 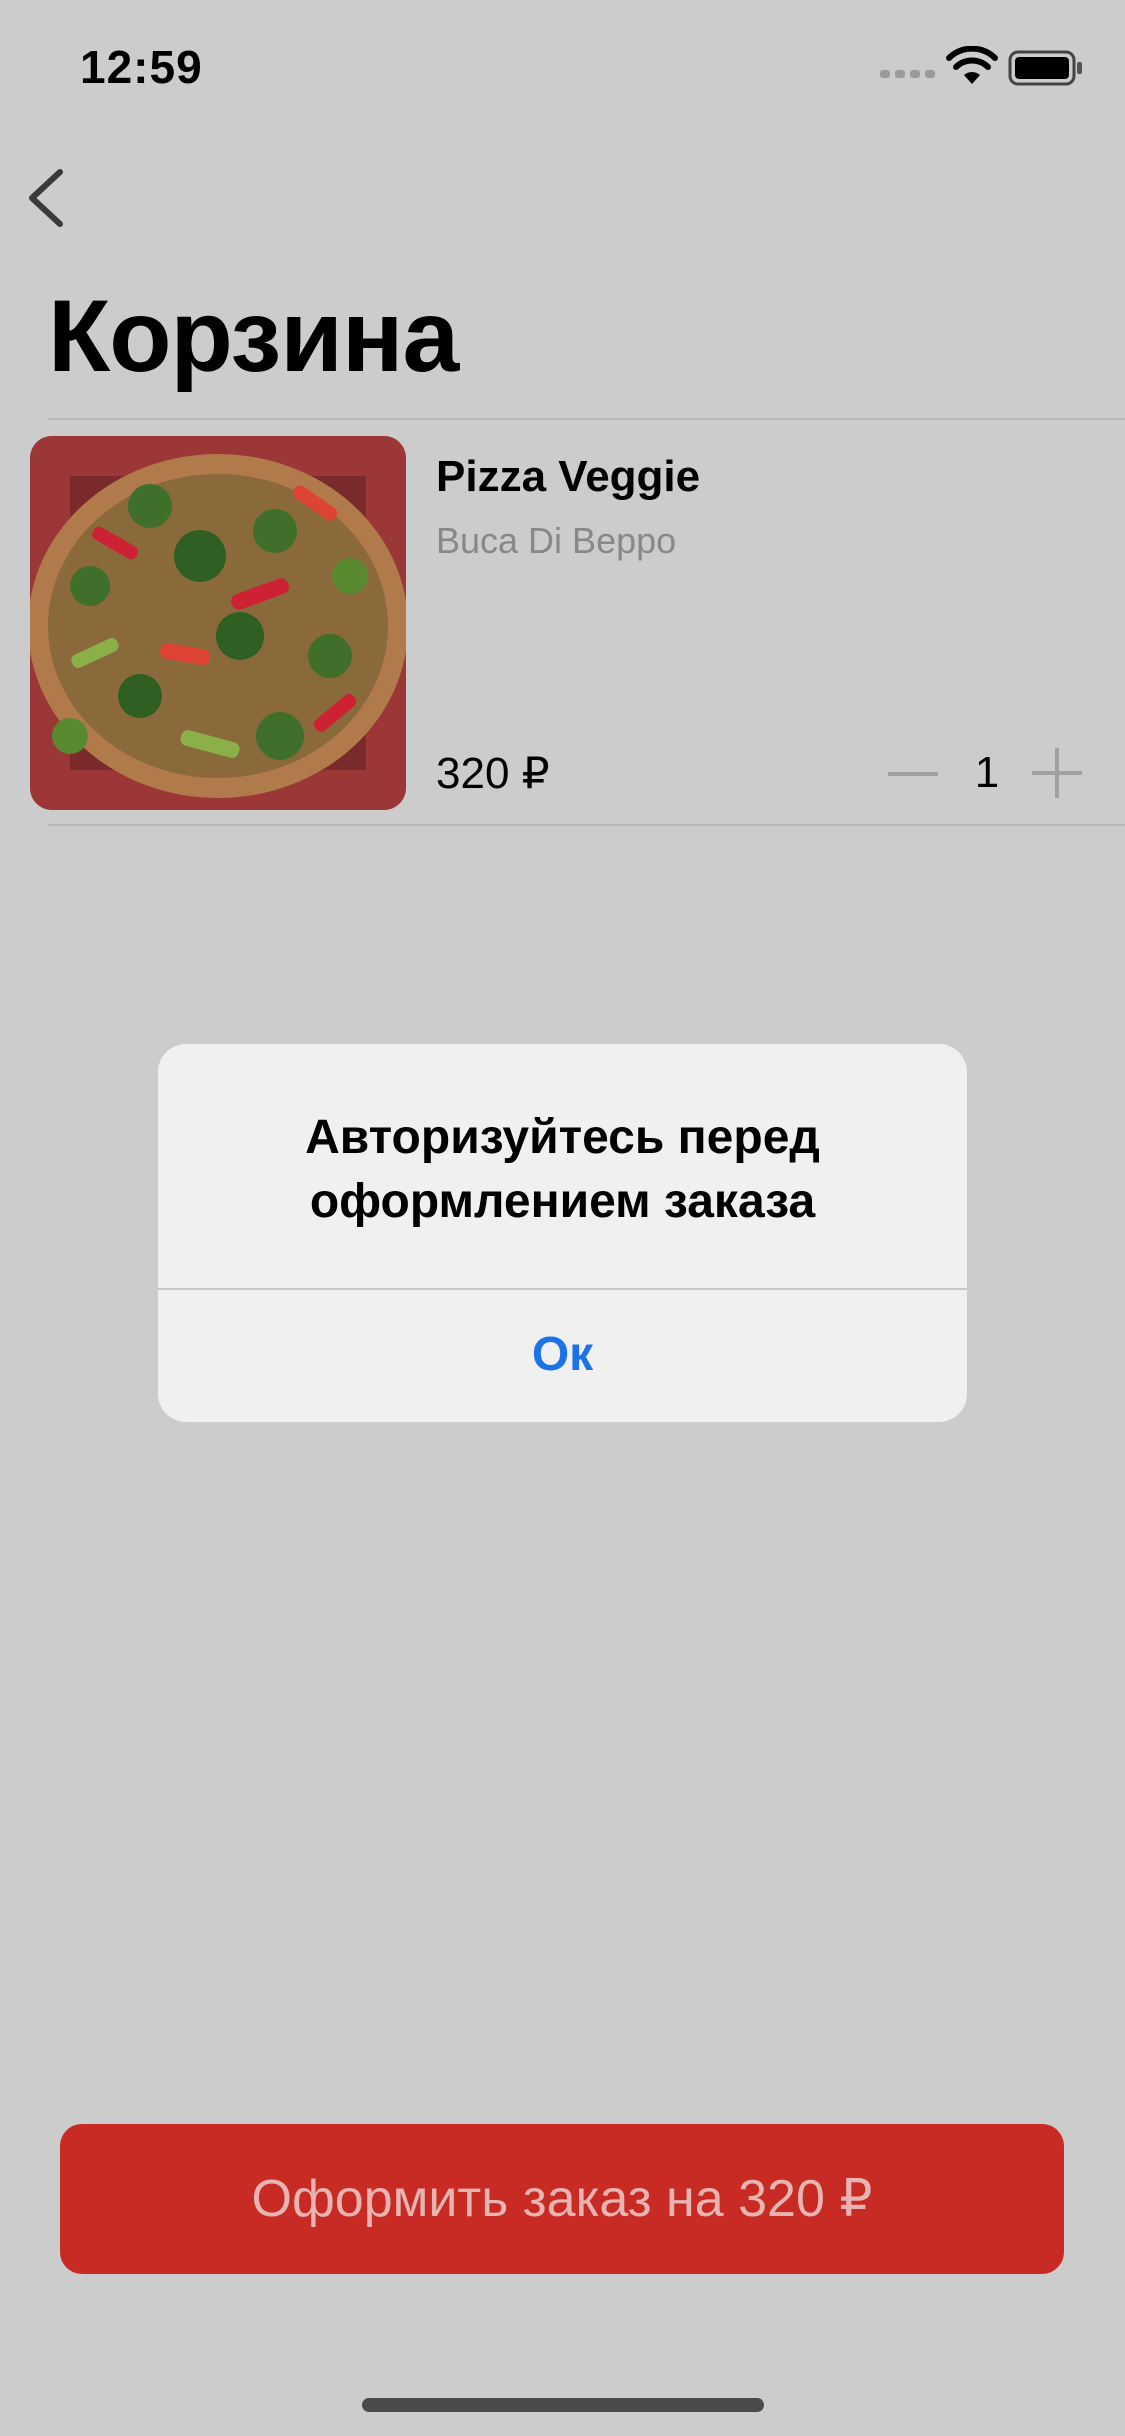 I want to click on minus-icon, so click(x=913, y=774).